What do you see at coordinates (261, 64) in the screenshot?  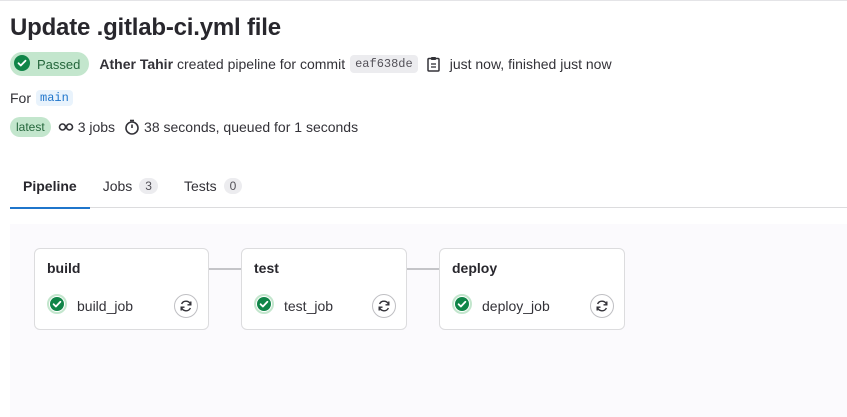 I see `created-text: created pipeline for commit` at bounding box center [261, 64].